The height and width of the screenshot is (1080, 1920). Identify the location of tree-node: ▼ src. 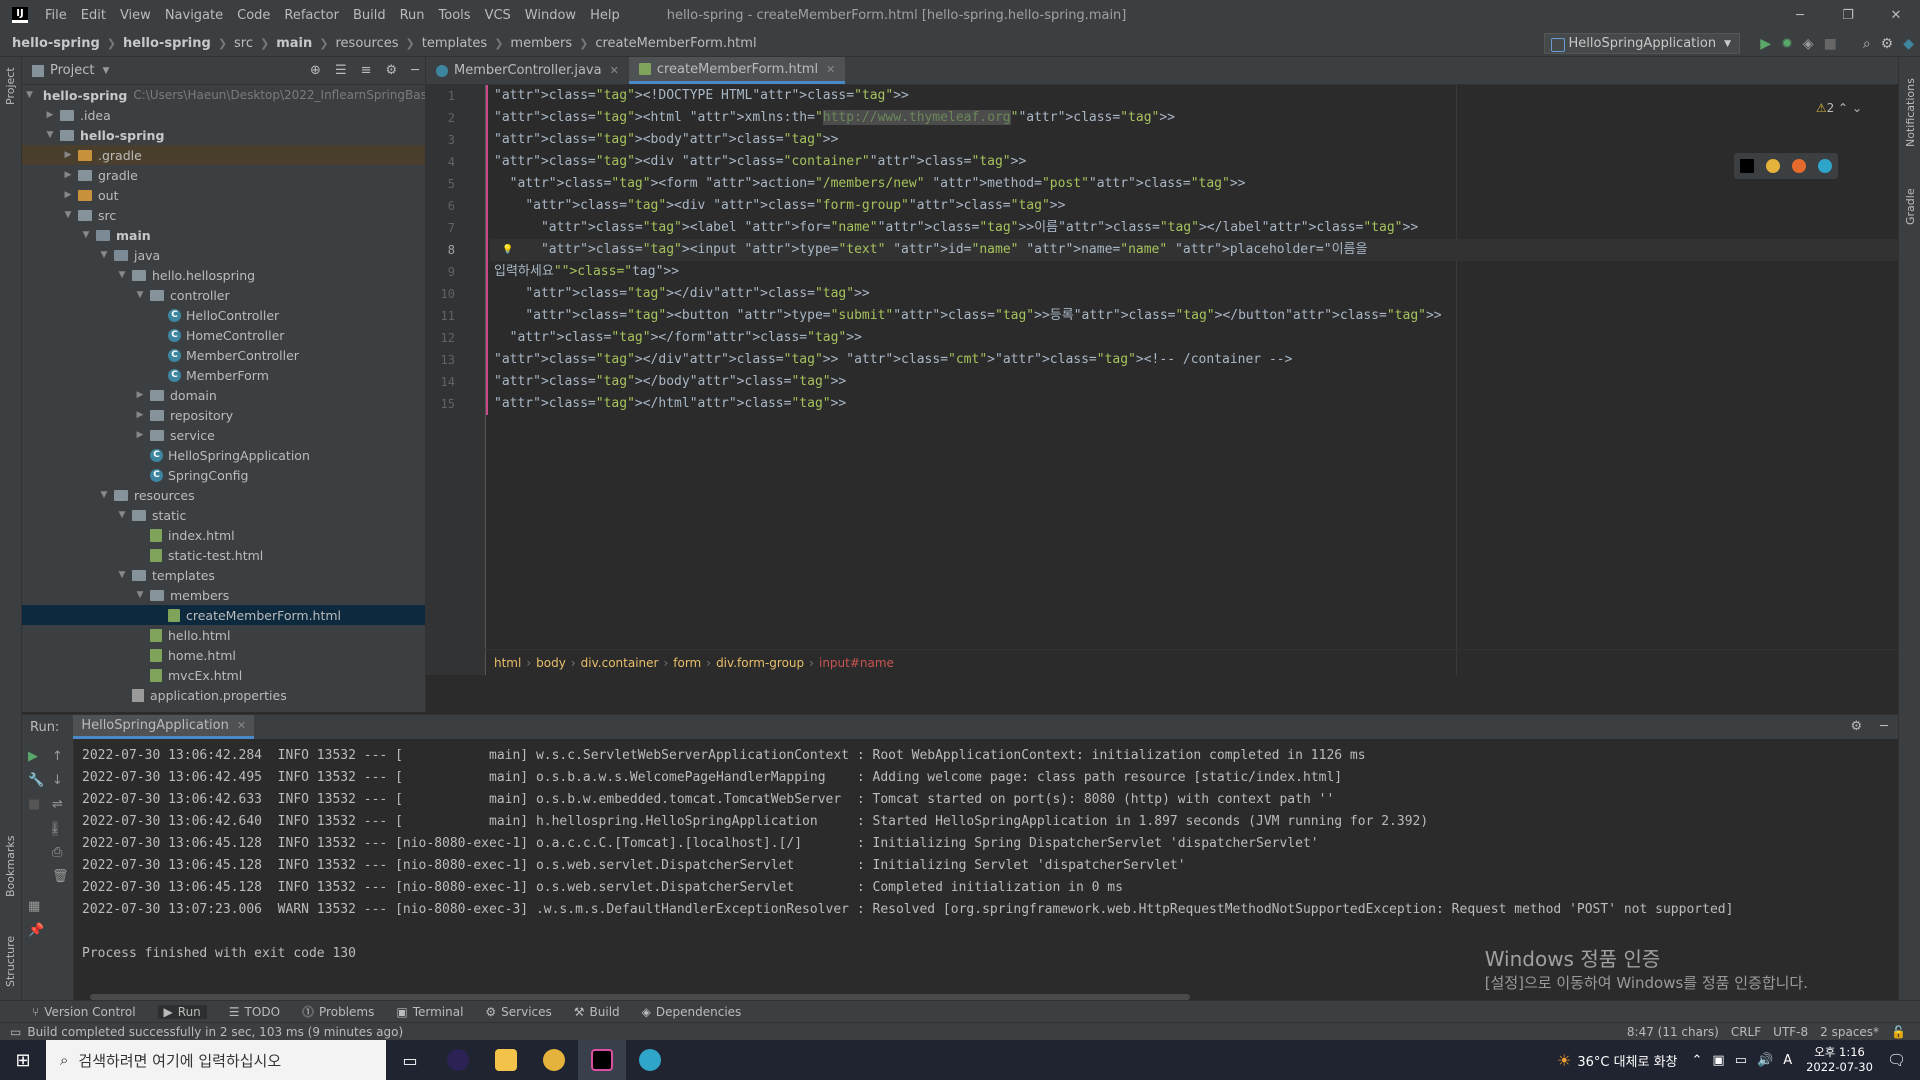
(223, 215).